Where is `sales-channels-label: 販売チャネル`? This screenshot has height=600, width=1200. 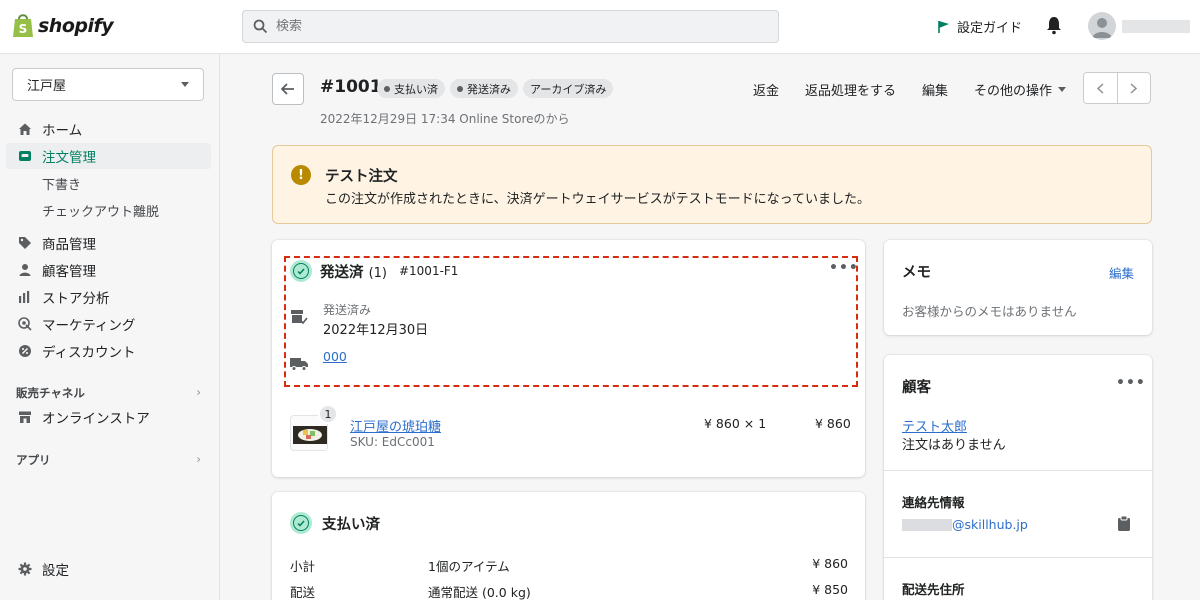
sales-channels-label: 販売チャネル is located at coordinates (50, 393).